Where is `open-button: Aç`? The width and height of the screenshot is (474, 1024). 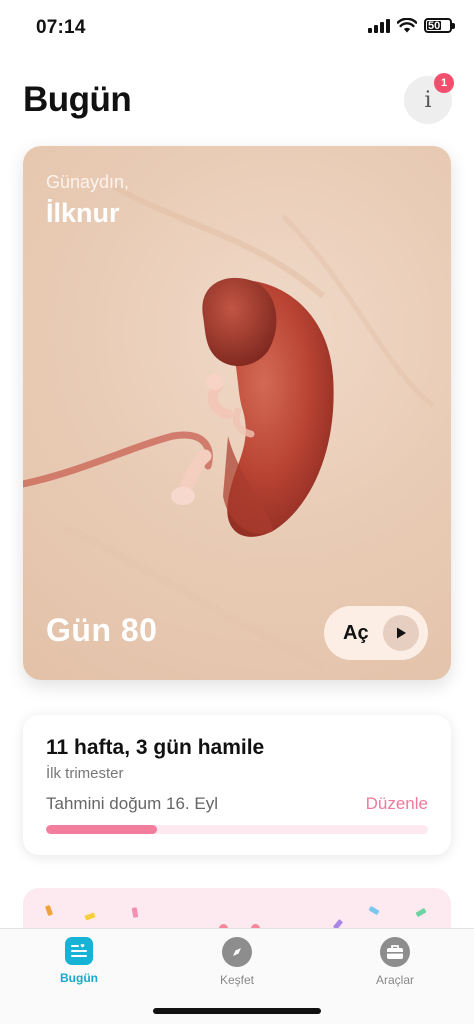 open-button: Aç is located at coordinates (376, 633).